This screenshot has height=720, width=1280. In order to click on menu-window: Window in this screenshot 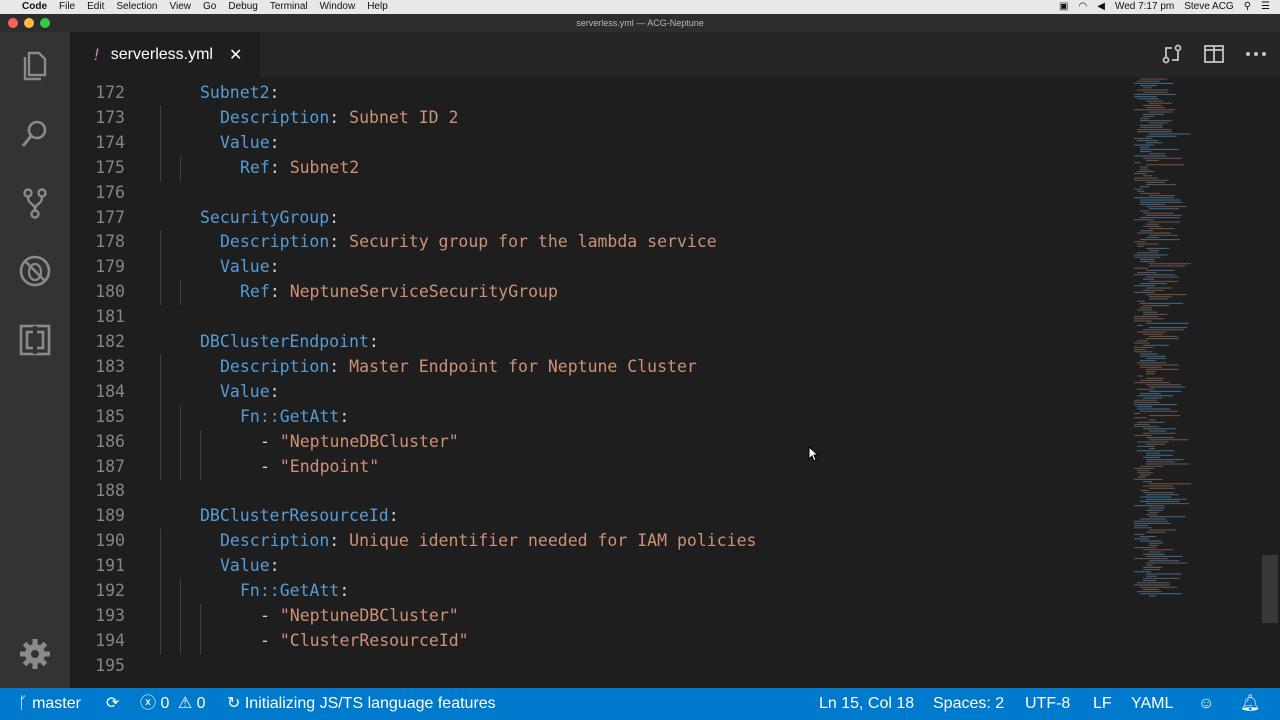, I will do `click(338, 7)`.